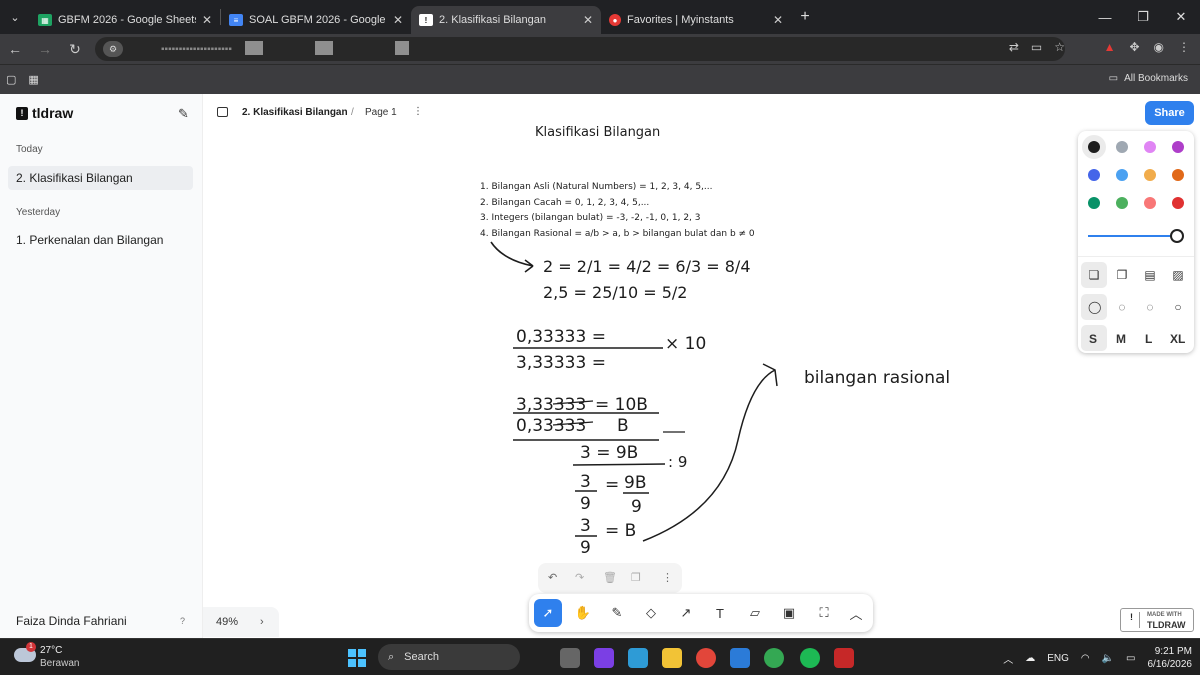  Describe the element at coordinates (1094, 175) in the screenshot. I see `color-blue` at that location.